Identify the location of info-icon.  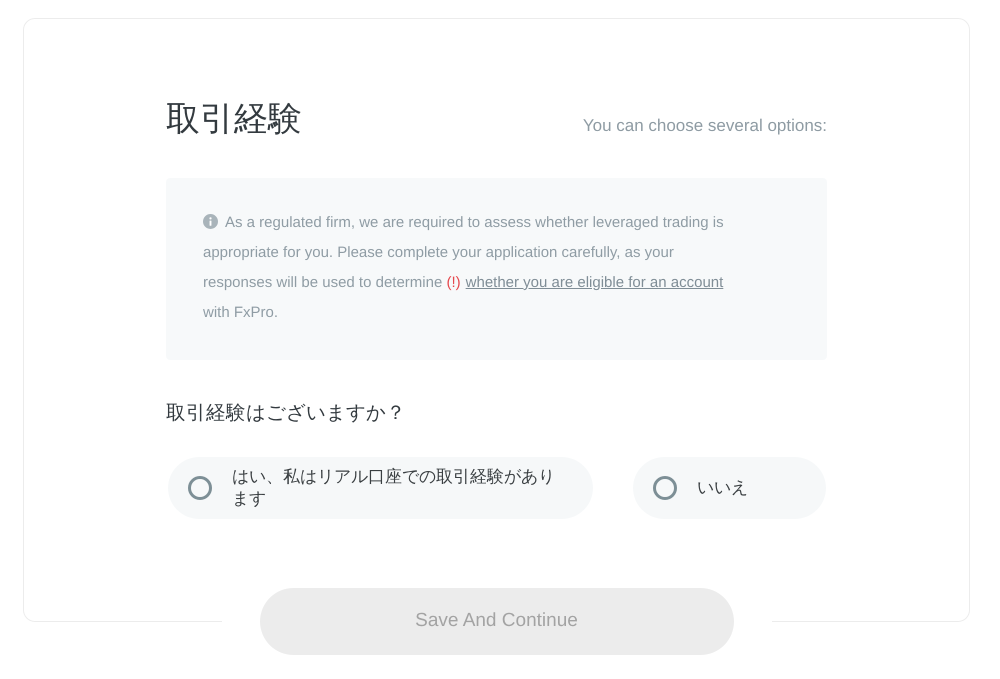
(210, 221).